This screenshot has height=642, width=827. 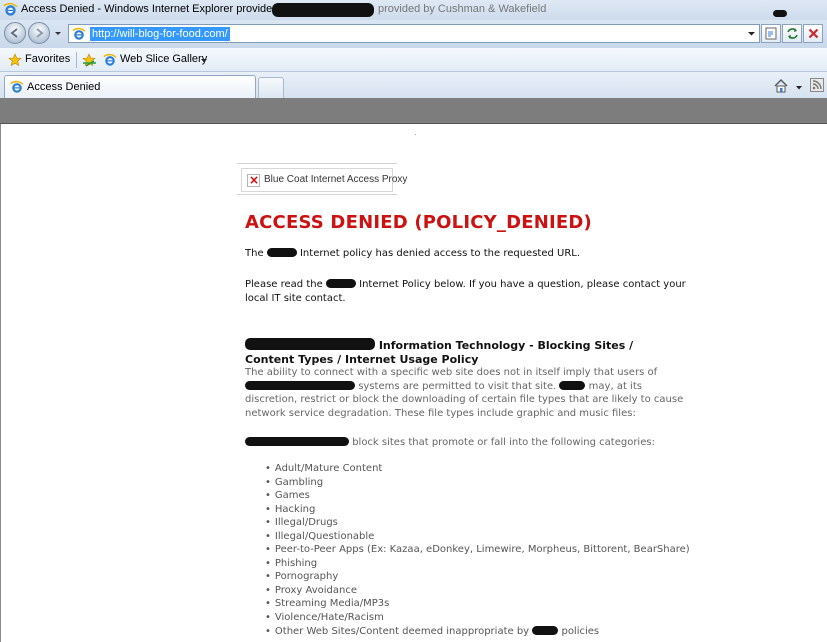 I want to click on address-dropdown-icon, so click(x=751, y=33).